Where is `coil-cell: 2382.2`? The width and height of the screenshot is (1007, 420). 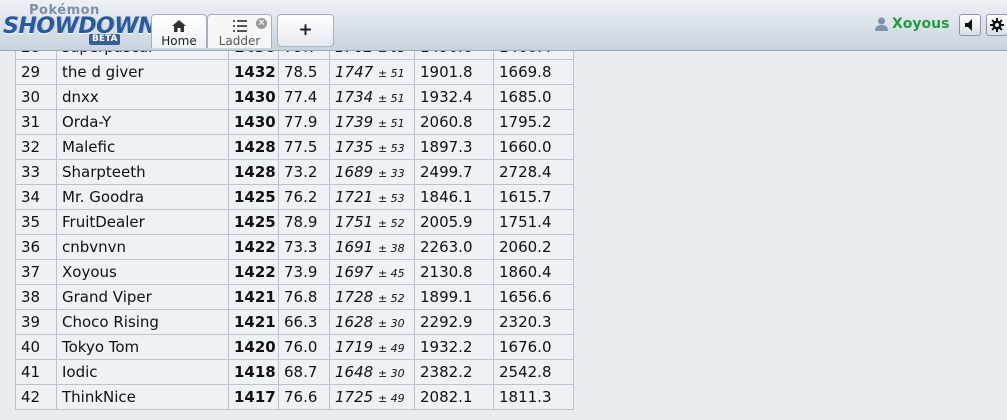 coil-cell: 2382.2 is located at coordinates (454, 372).